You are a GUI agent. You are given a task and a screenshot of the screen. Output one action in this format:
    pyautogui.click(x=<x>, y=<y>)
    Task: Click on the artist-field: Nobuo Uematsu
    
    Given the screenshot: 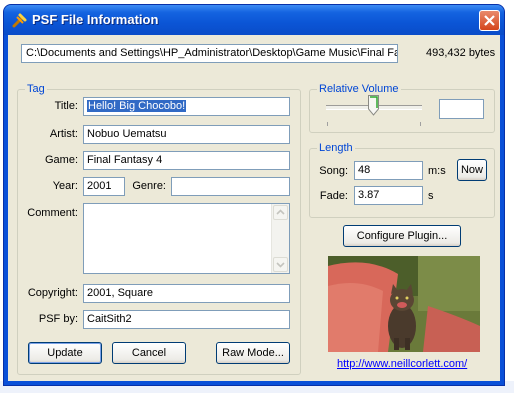 What is the action you would take?
    pyautogui.click(x=186, y=134)
    